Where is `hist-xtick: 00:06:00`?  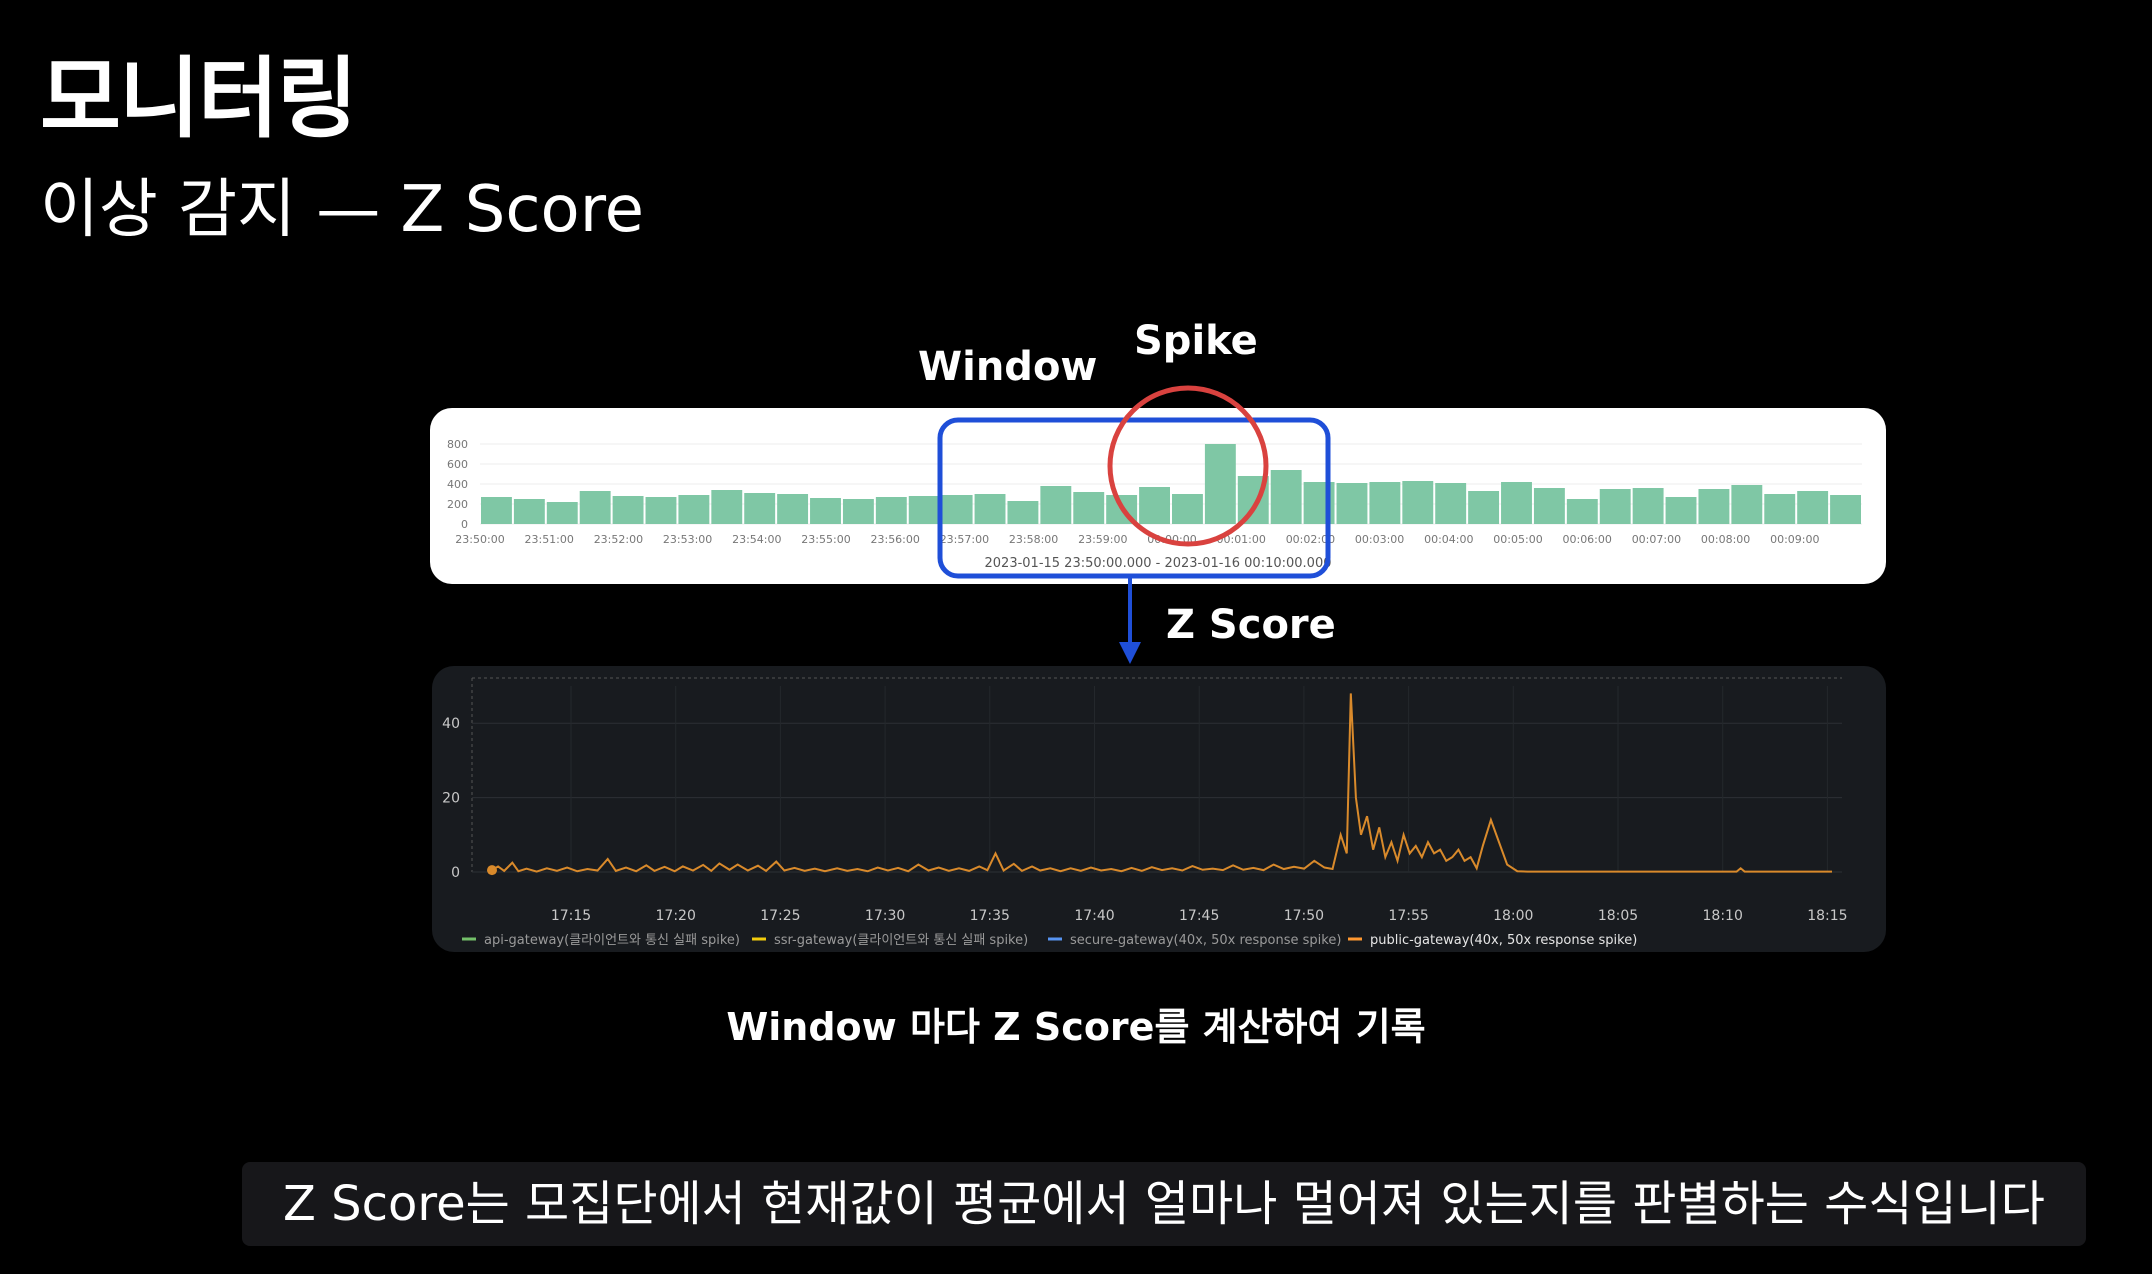
hist-xtick: 00:06:00 is located at coordinates (1586, 539).